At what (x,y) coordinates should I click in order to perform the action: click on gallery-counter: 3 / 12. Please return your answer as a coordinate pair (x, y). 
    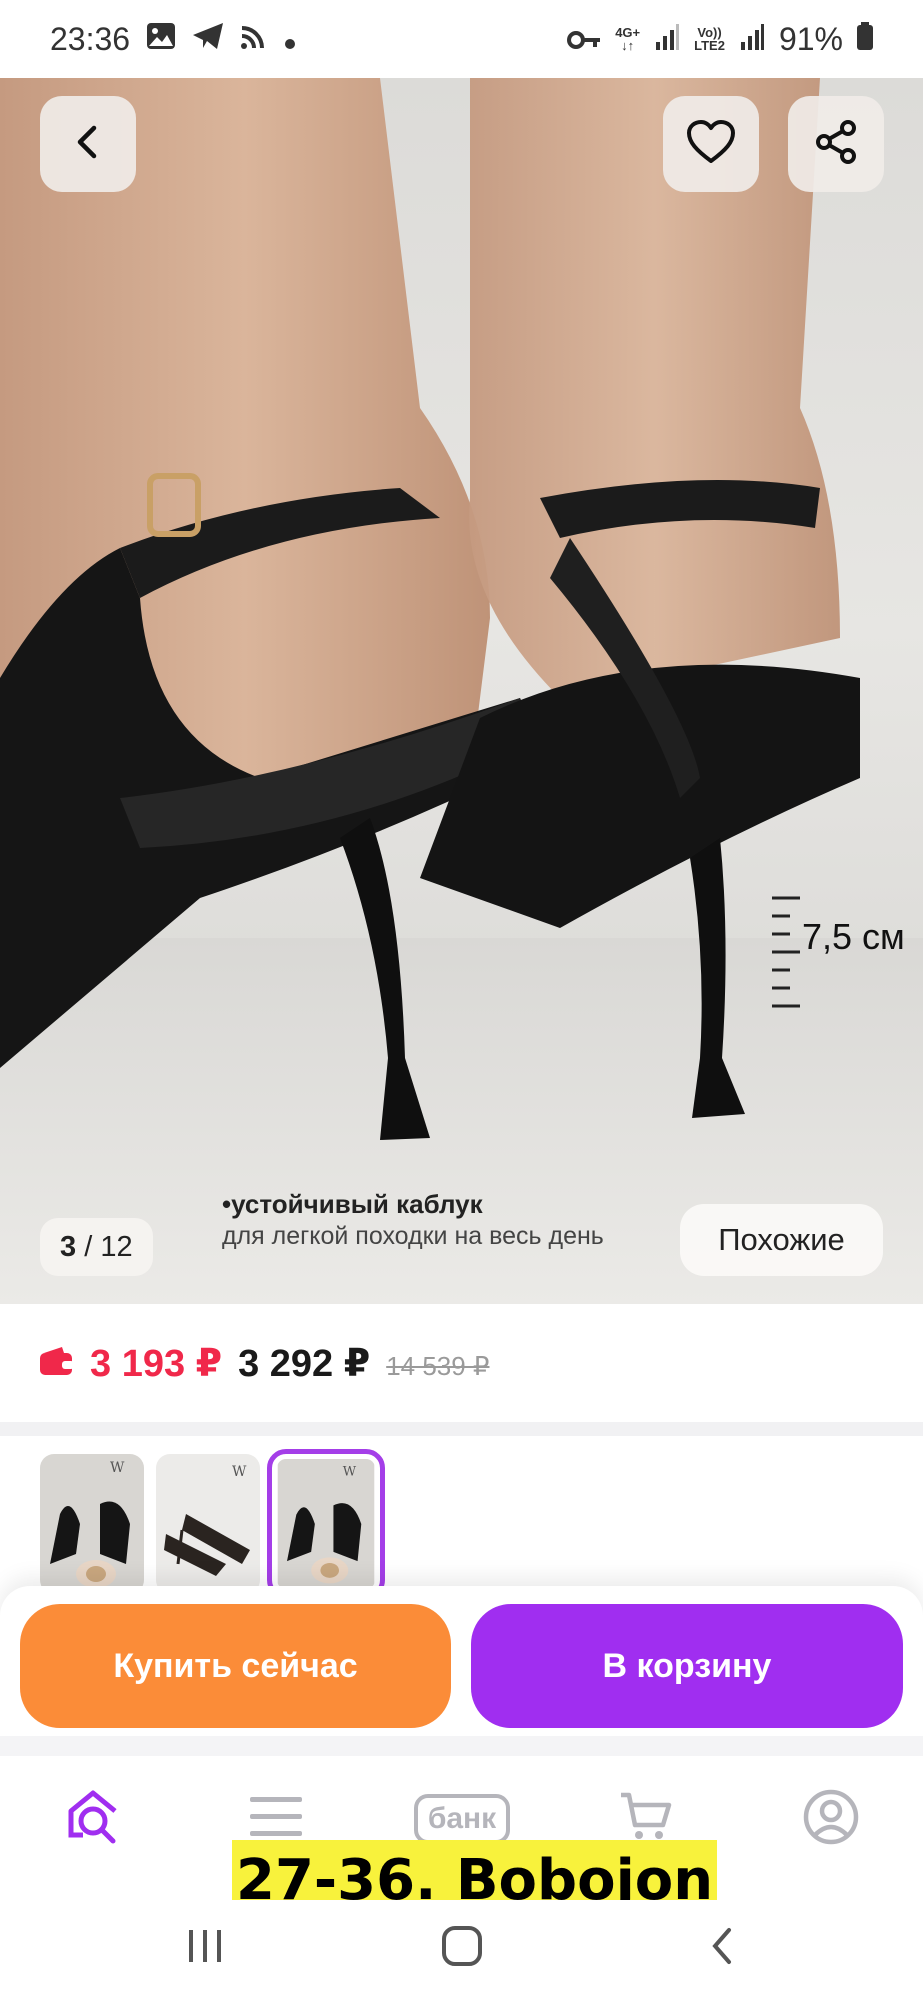
    Looking at the image, I should click on (96, 1247).